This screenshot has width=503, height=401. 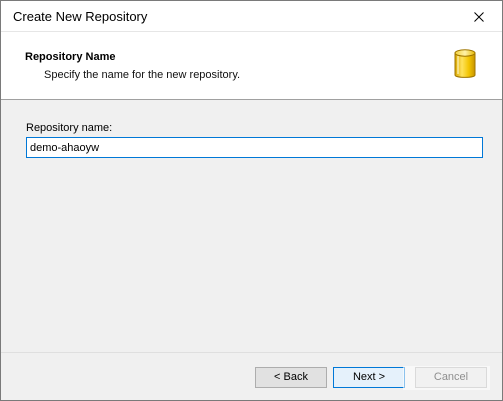 What do you see at coordinates (69, 128) in the screenshot?
I see `repository-name-label: Repository name:` at bounding box center [69, 128].